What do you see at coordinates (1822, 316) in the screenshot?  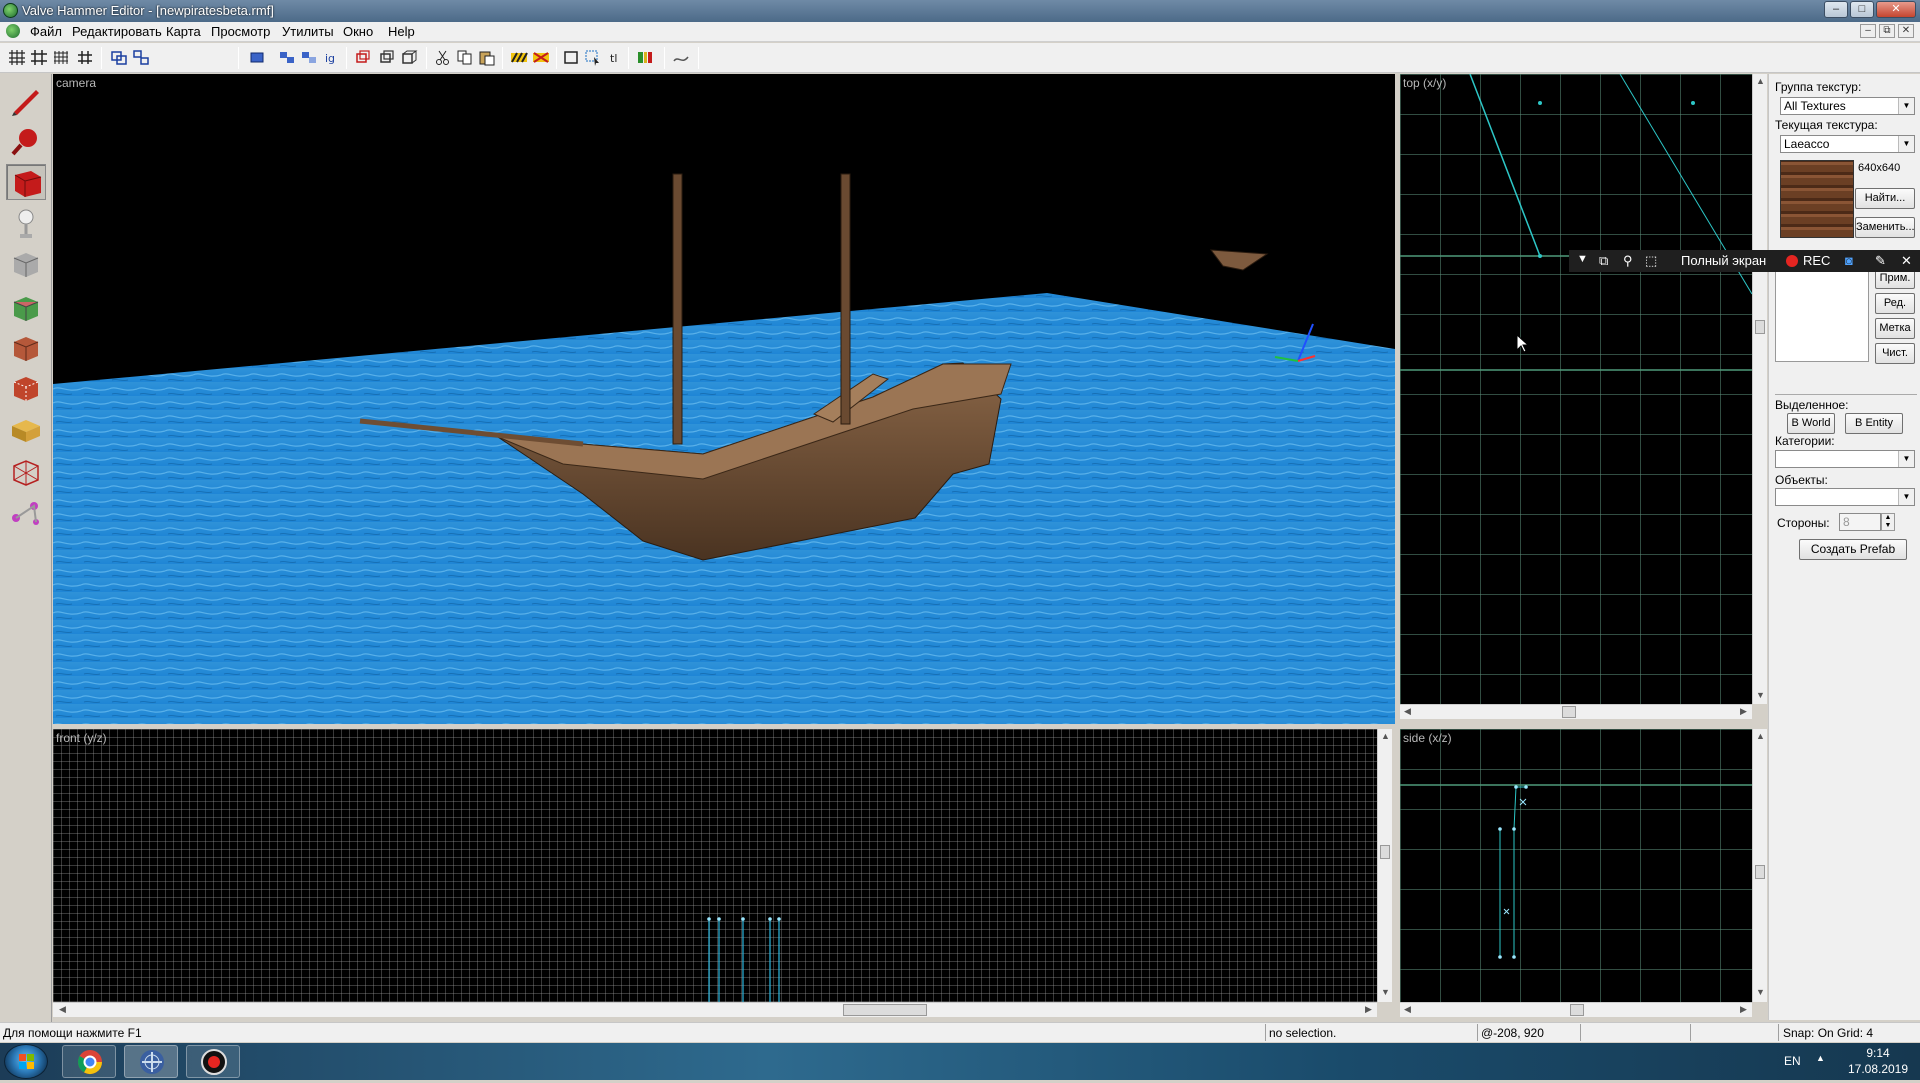 I see `decal-list-box` at bounding box center [1822, 316].